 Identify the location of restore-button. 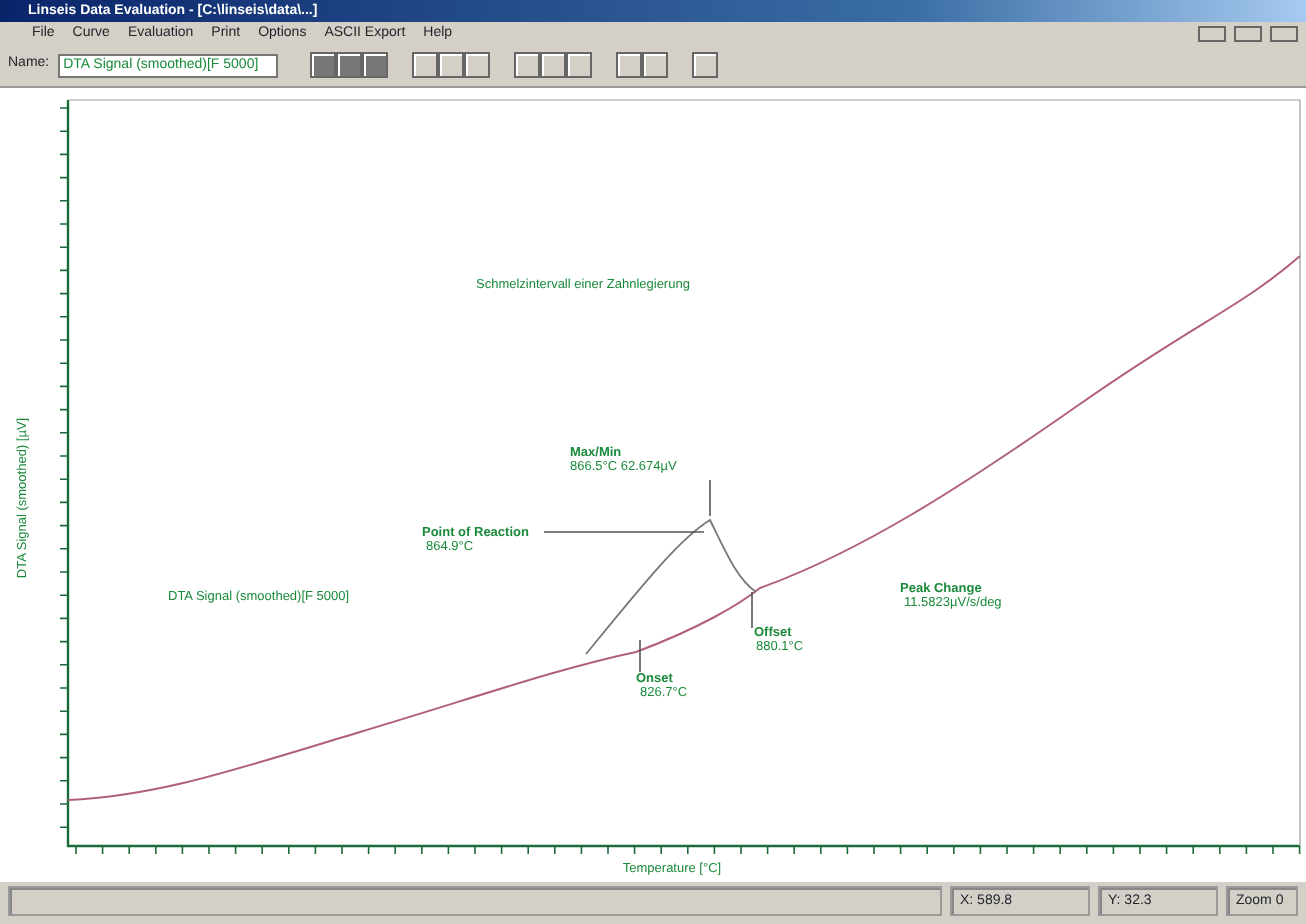
(1248, 33).